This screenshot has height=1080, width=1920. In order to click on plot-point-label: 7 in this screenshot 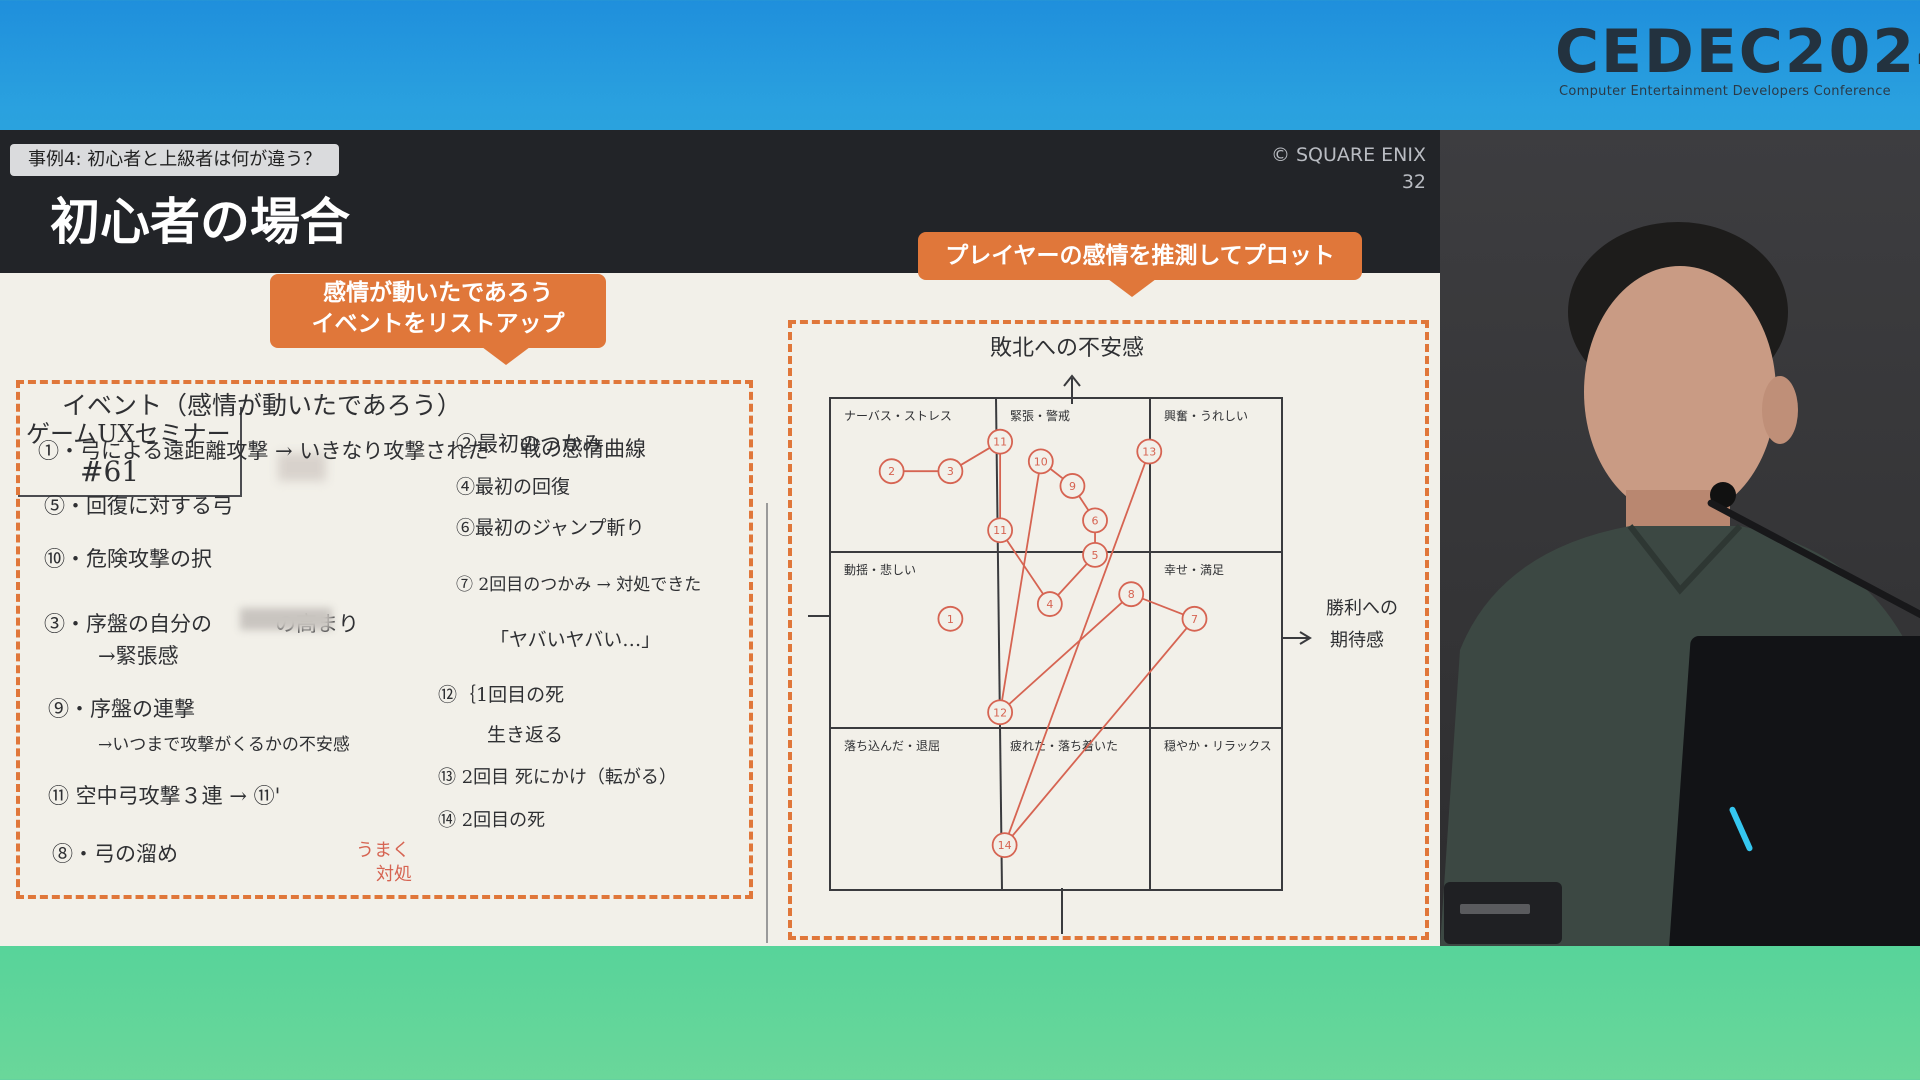, I will do `click(1194, 619)`.